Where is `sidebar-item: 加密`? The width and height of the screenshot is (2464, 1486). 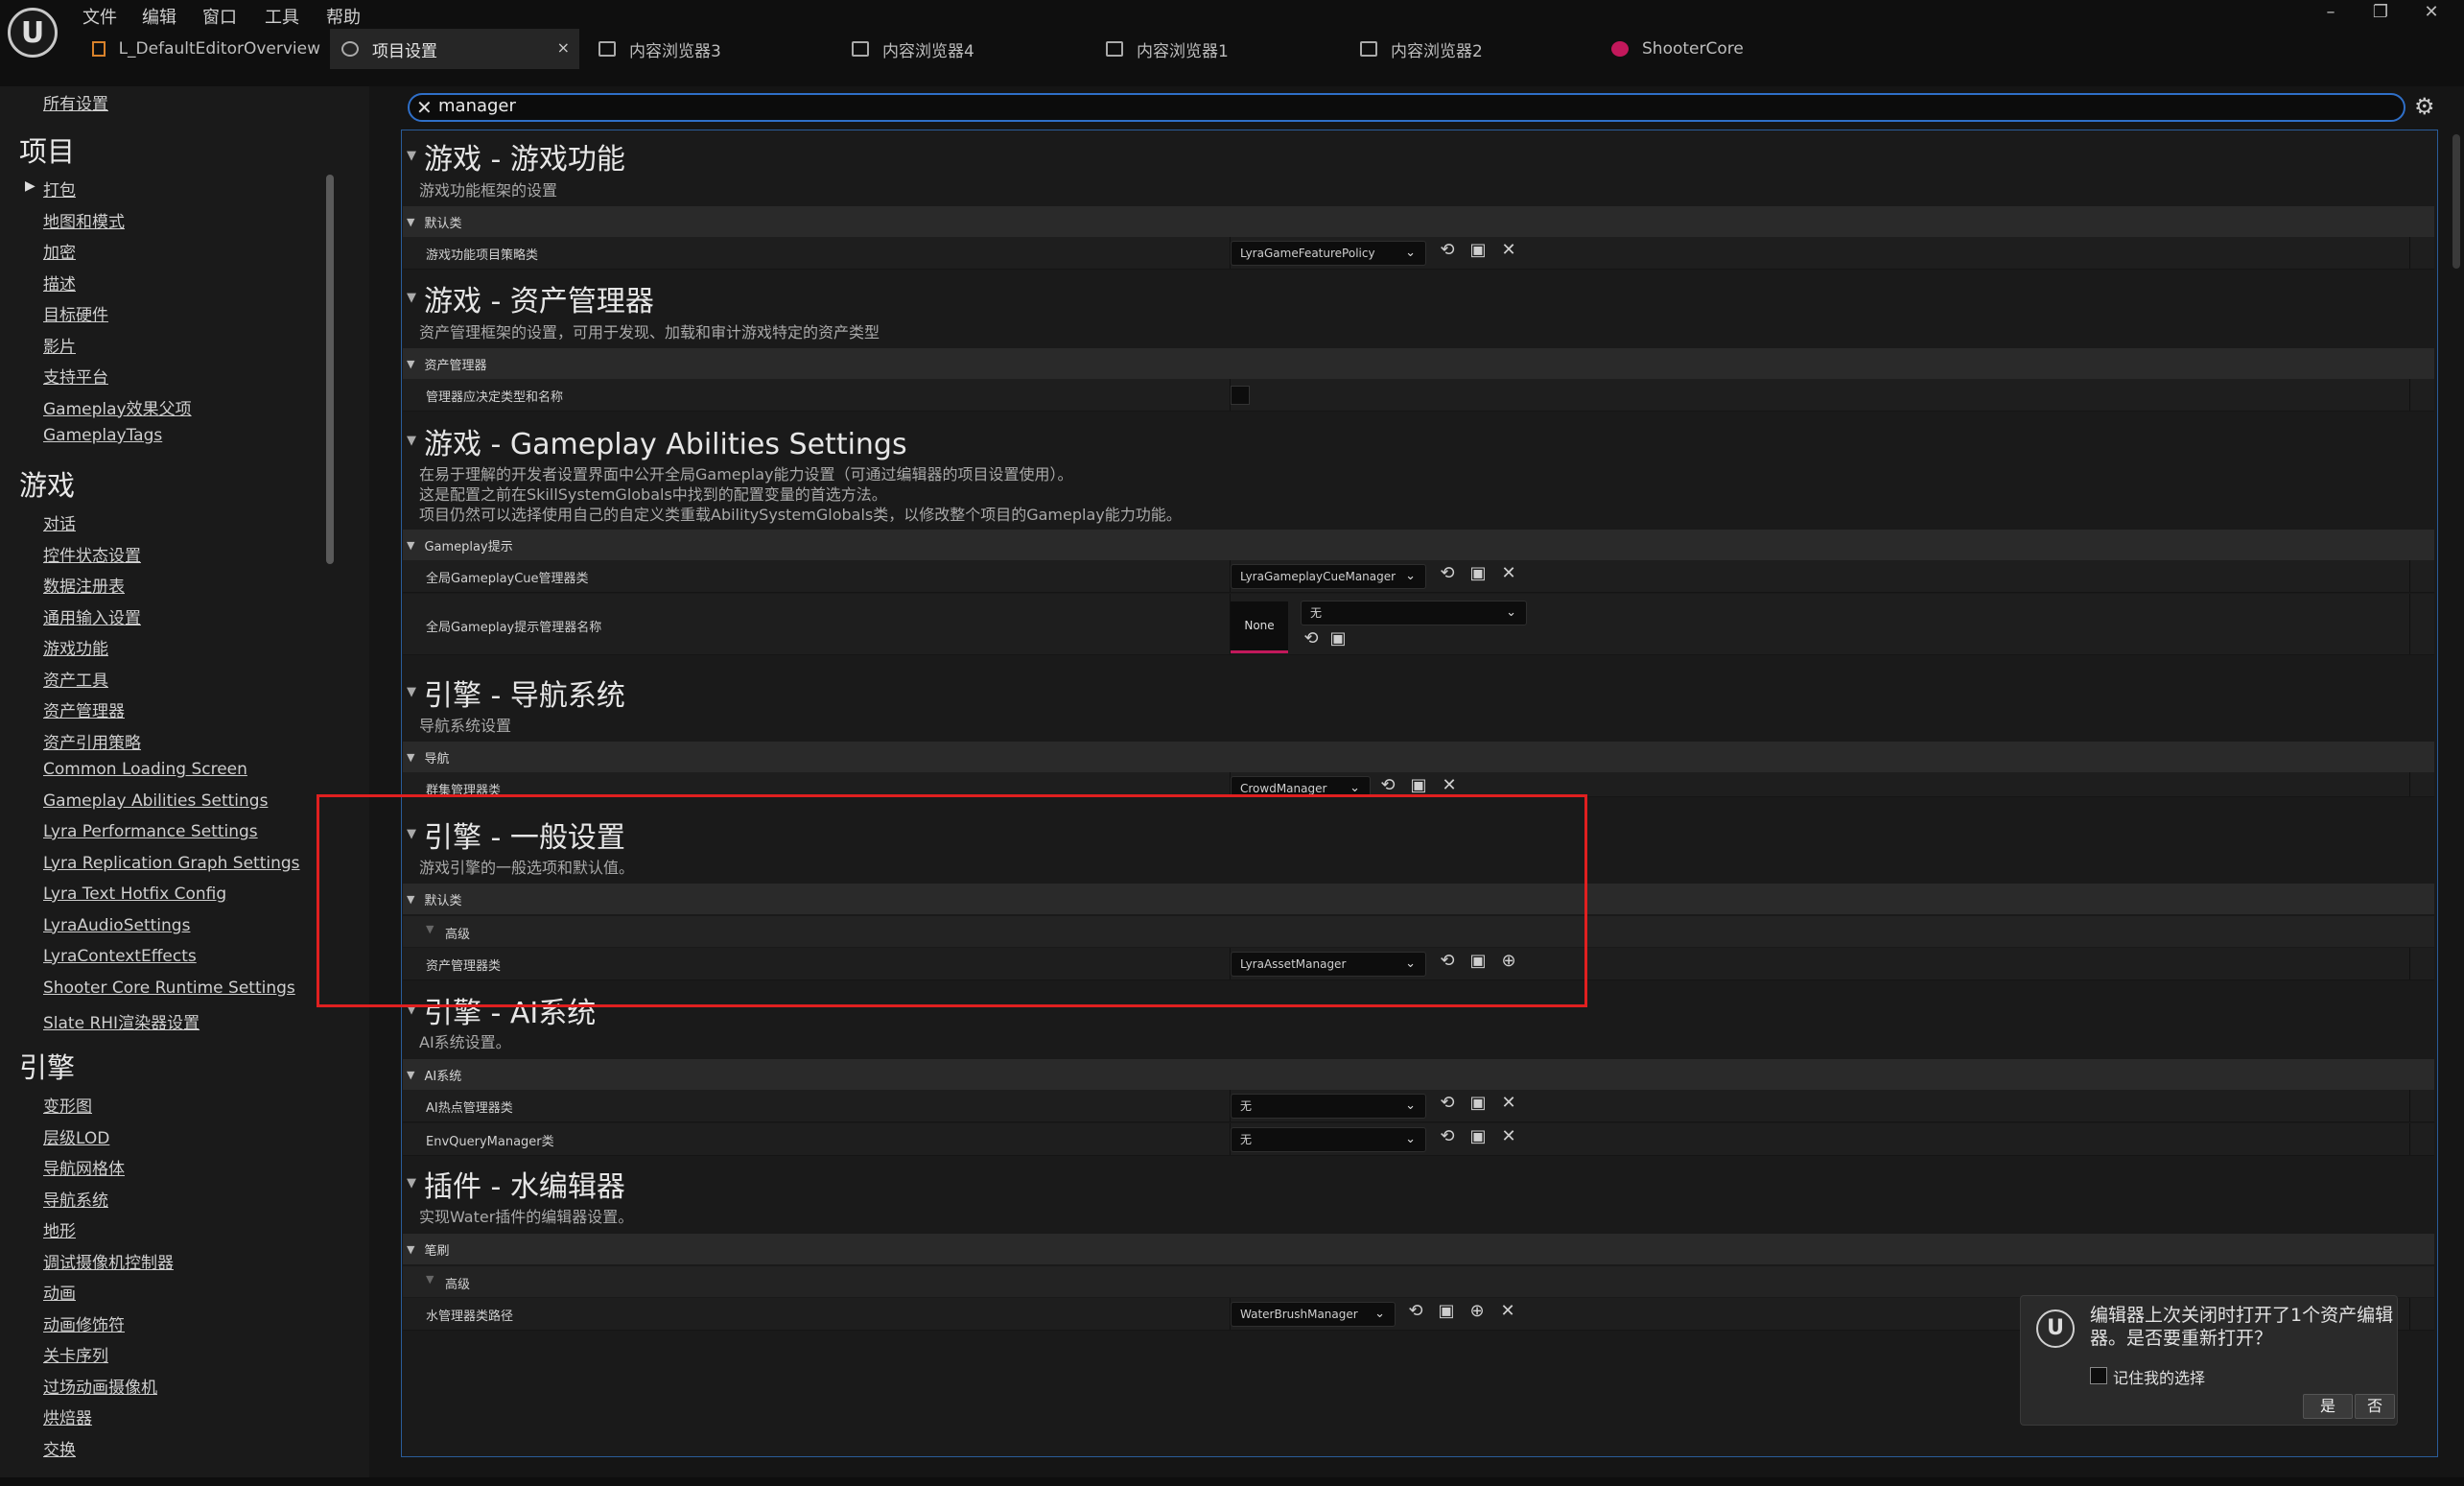
sidebar-item: 加密 is located at coordinates (59, 251).